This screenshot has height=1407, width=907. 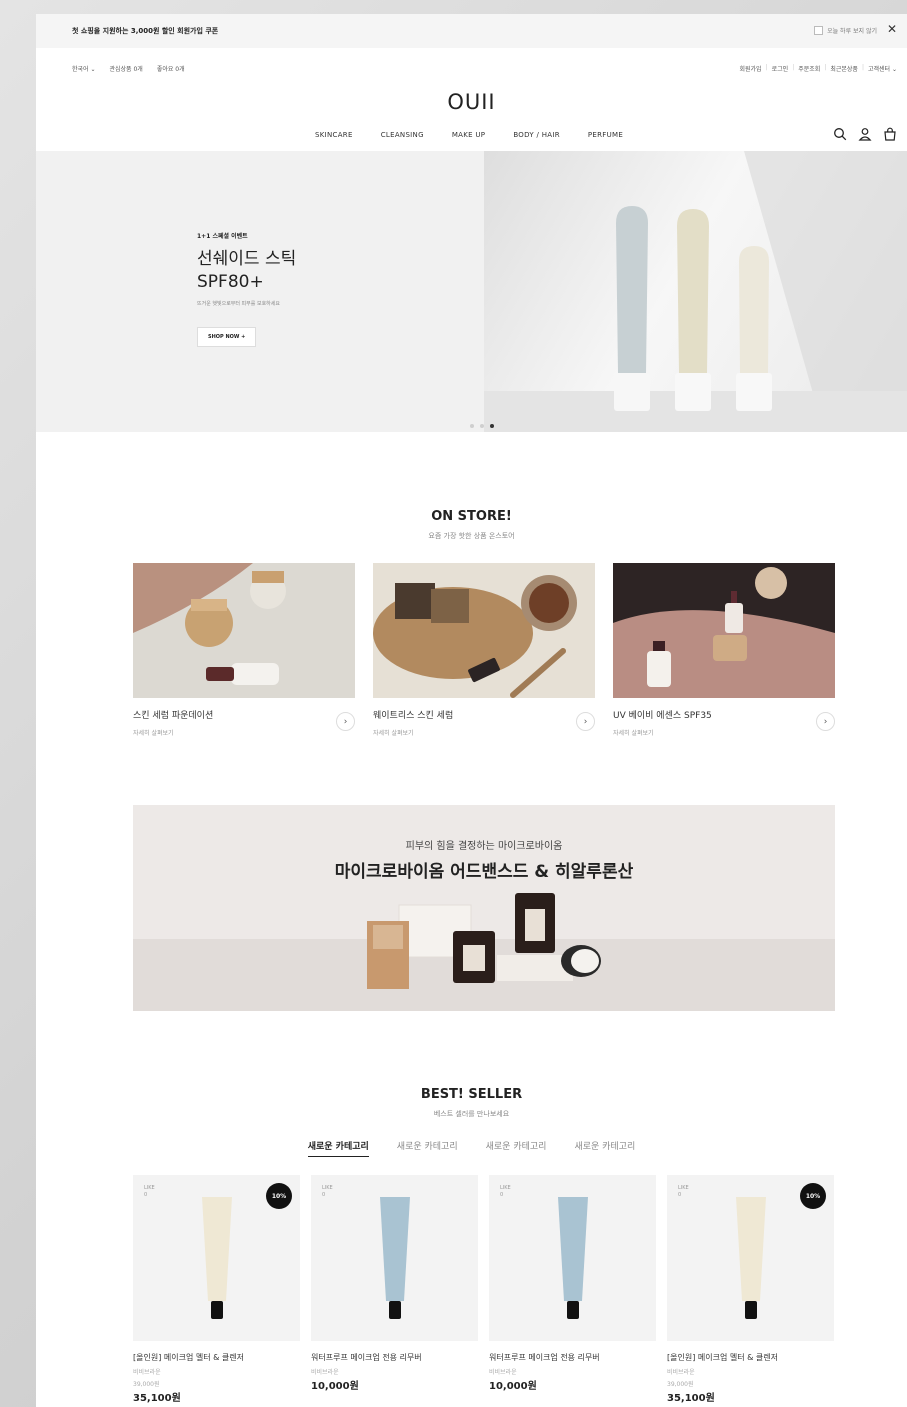 I want to click on promo-text: 첫 쇼핑을 지원하는 3,000원 할인 회원가입 쿠폰, so click(x=145, y=31).